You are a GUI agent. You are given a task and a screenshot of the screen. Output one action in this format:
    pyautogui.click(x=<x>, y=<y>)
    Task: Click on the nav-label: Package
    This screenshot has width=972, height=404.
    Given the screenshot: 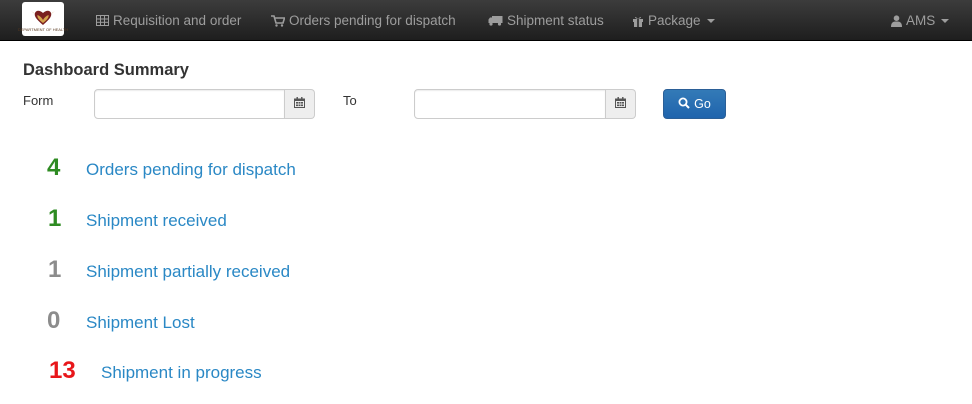 What is the action you would take?
    pyautogui.click(x=674, y=20)
    